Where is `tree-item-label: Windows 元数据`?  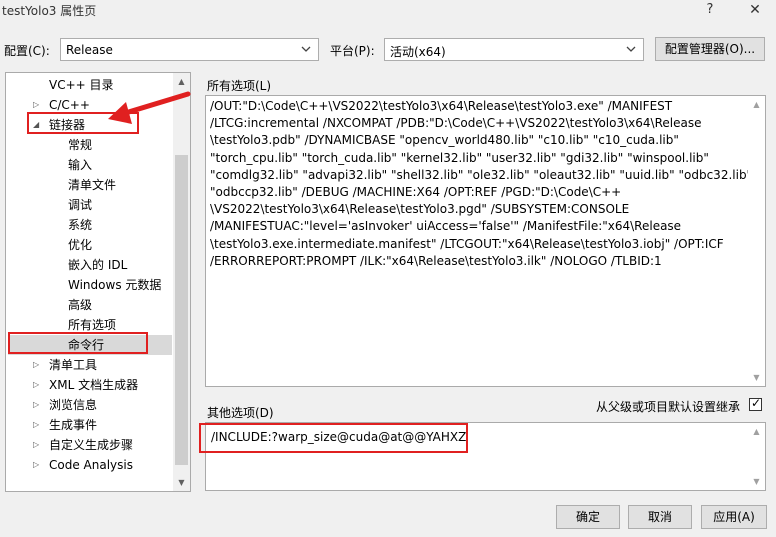
tree-item-label: Windows 元数据 is located at coordinates (115, 285).